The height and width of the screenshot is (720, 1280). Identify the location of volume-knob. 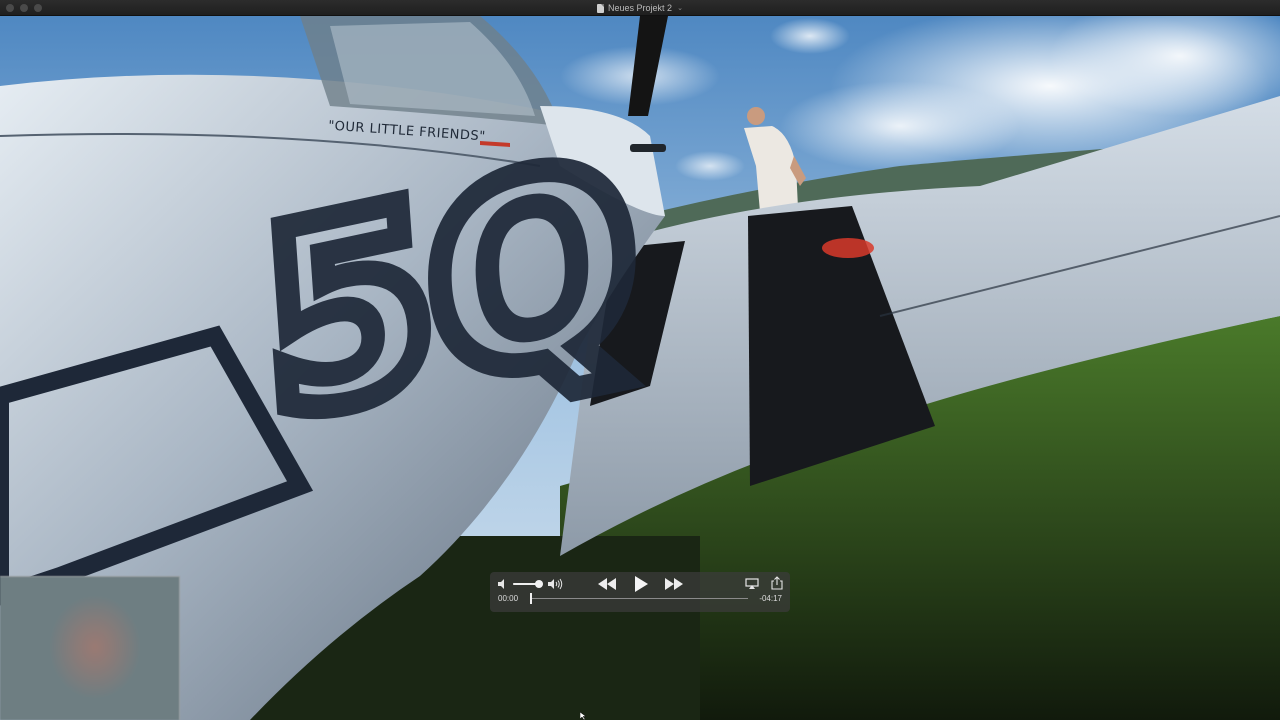
(538, 584).